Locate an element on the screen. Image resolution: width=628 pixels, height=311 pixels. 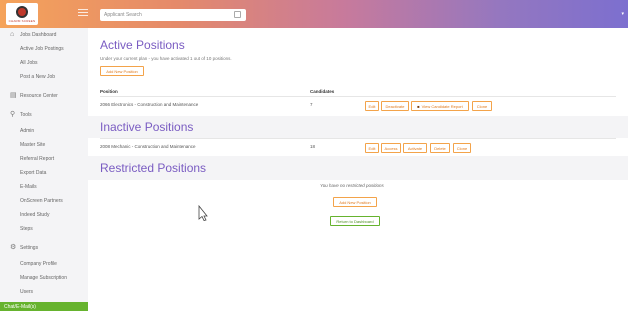
view-candidate-report-label: View Candidate Report is located at coordinates (442, 106).